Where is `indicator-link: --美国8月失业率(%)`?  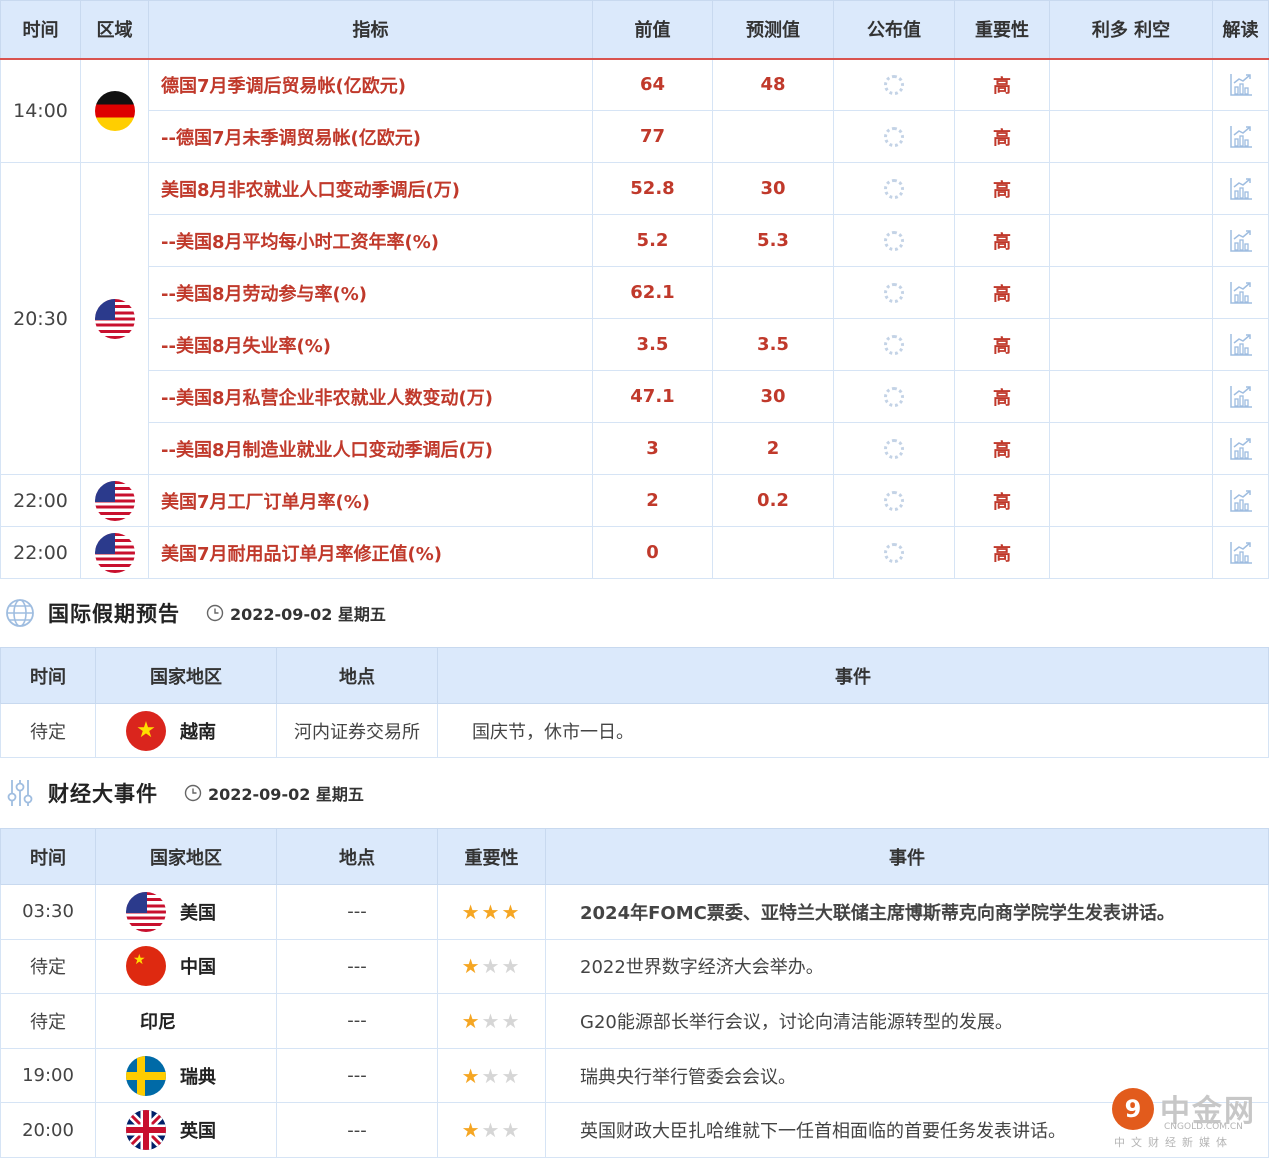 indicator-link: --美国8月失业率(%) is located at coordinates (370, 344).